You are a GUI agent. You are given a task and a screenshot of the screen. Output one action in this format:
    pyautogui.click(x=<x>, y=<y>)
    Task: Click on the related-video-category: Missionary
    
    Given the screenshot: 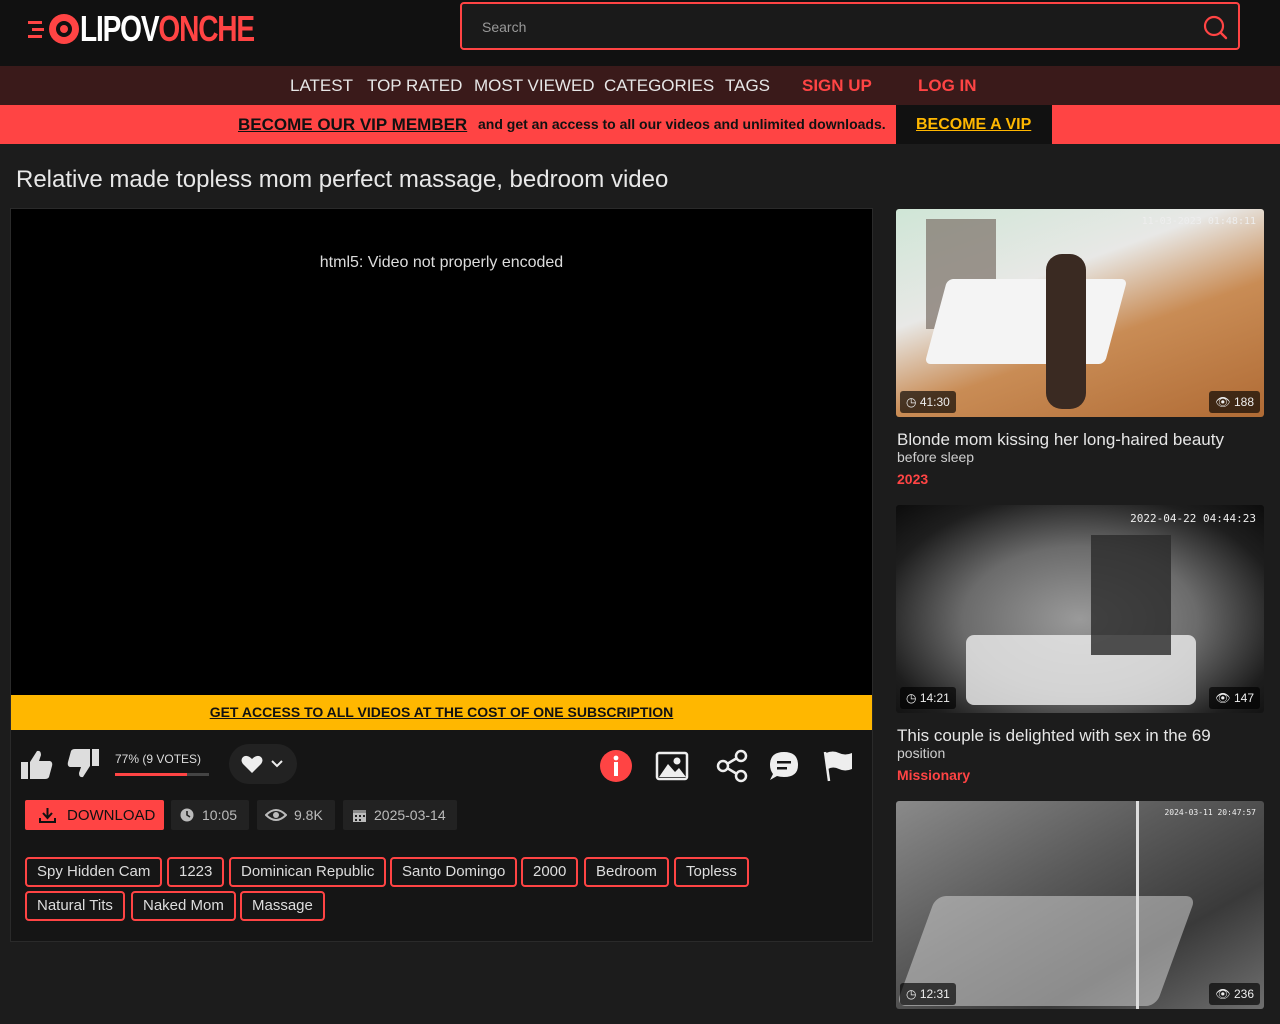 What is the action you would take?
    pyautogui.click(x=933, y=775)
    